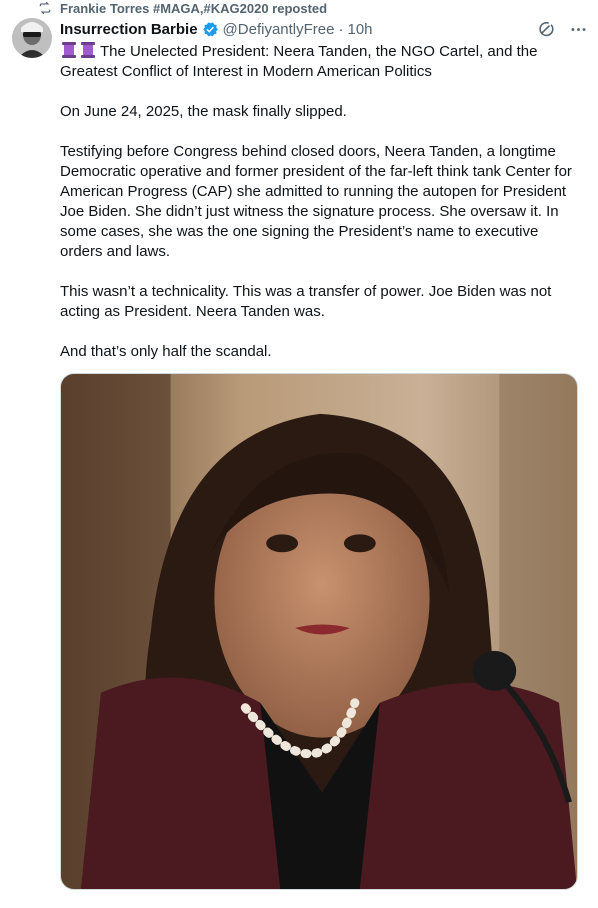 Image resolution: width=598 pixels, height=908 pixels. Describe the element at coordinates (571, 903) in the screenshot. I see `share-icon` at that location.